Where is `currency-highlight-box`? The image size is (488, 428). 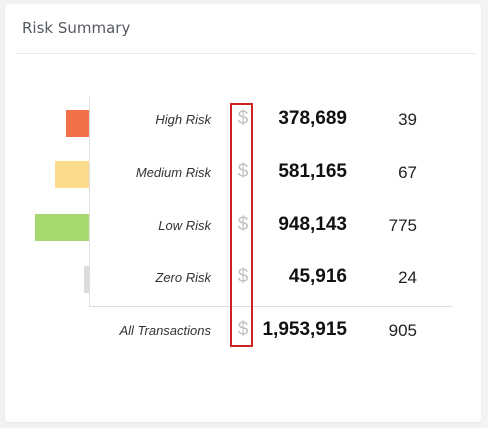 currency-highlight-box is located at coordinates (241, 225).